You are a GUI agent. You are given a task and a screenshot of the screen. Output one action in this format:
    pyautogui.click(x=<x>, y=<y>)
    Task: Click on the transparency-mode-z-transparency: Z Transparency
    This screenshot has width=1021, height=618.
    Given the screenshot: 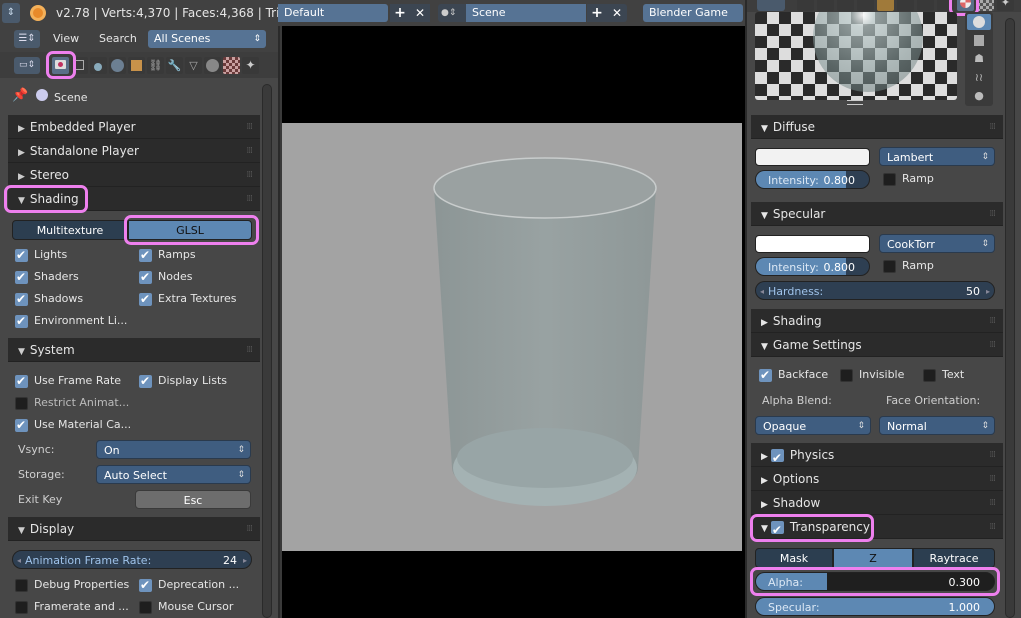 What is the action you would take?
    pyautogui.click(x=873, y=566)
    